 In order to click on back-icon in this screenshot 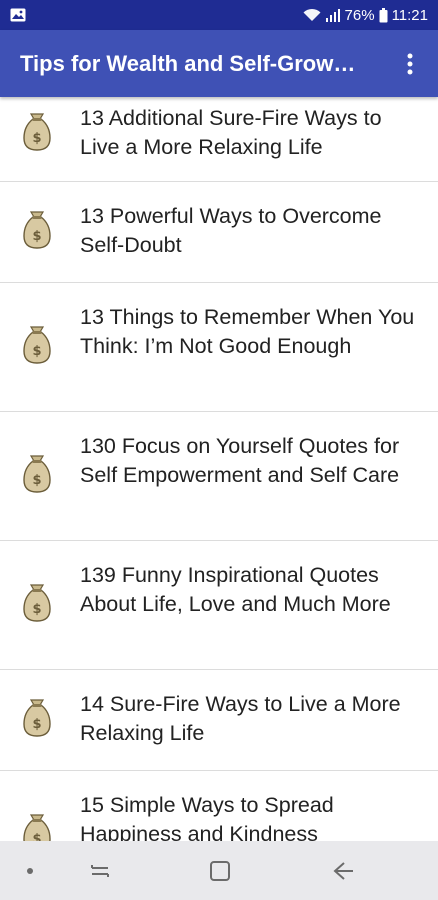, I will do `click(343, 870)`.